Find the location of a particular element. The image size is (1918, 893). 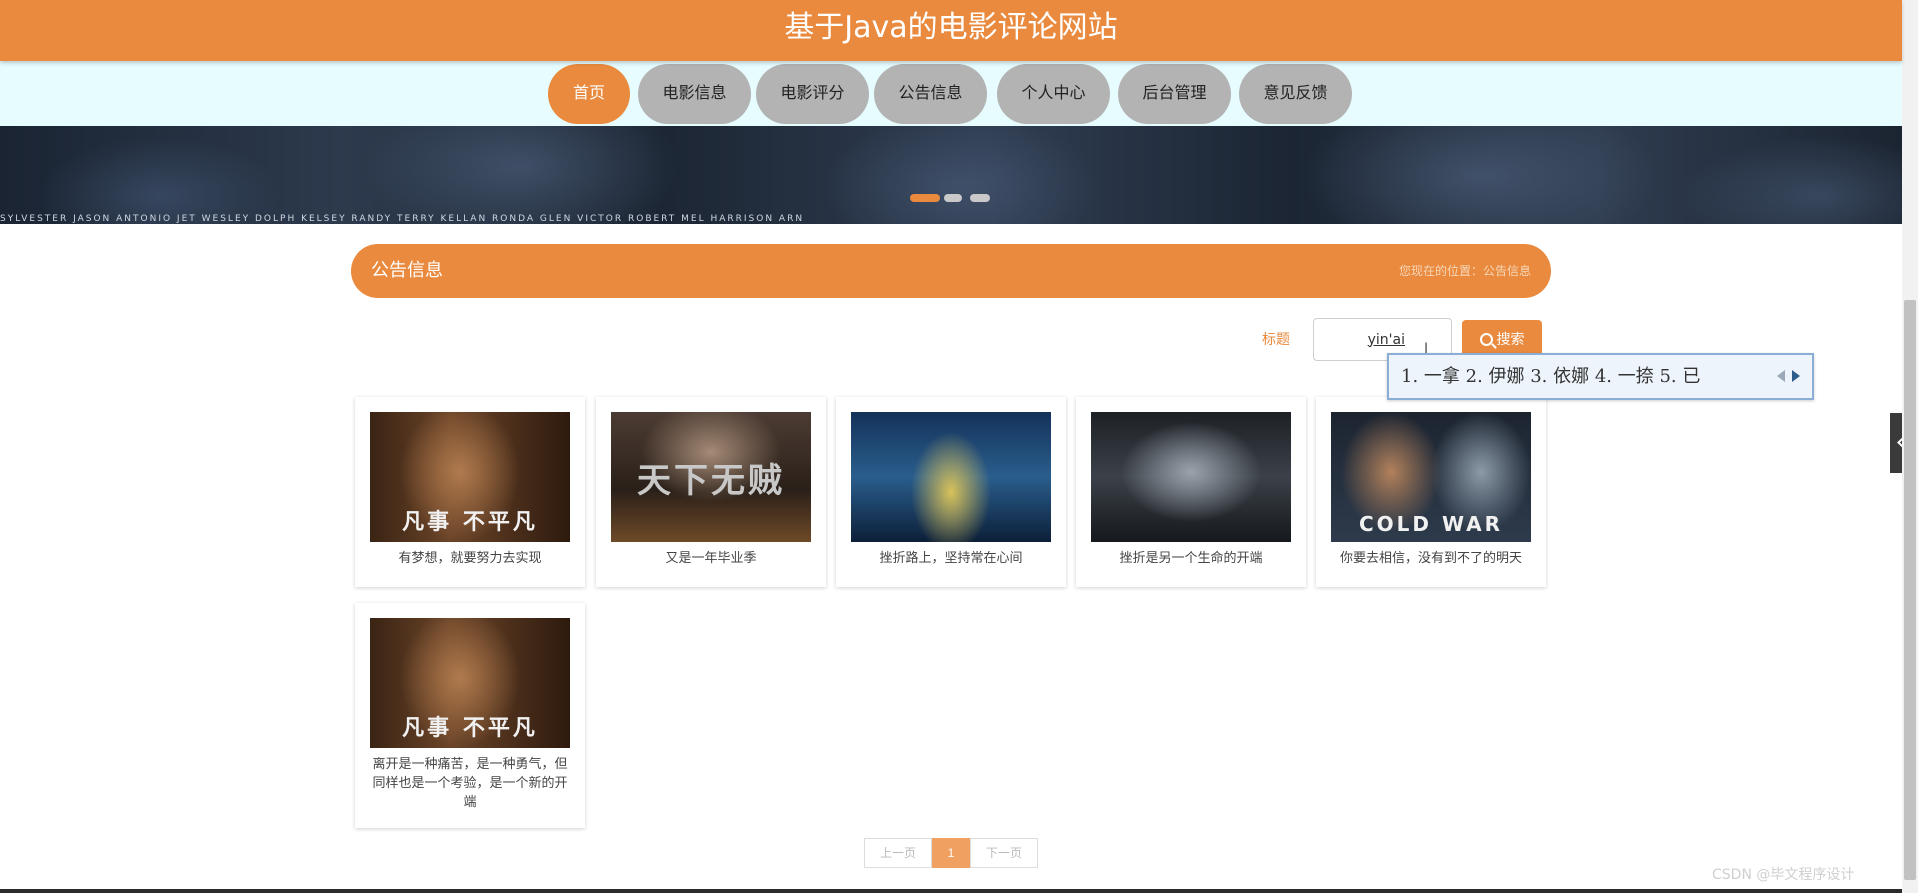

section-header: 公告信息 您现在的位置：公告信息 is located at coordinates (951, 271).